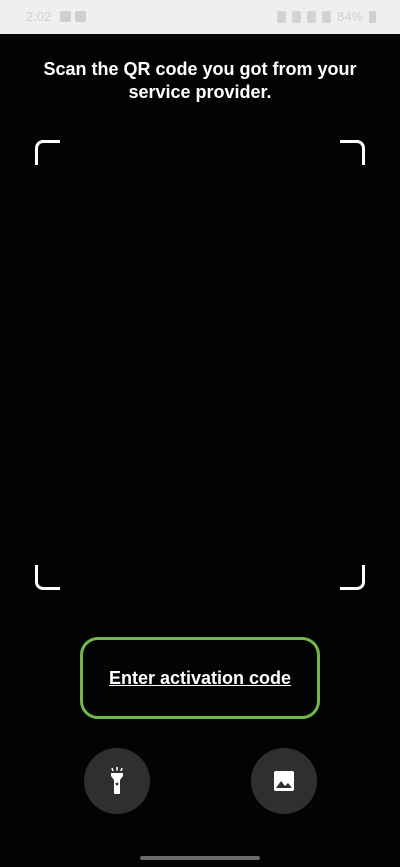 The height and width of the screenshot is (867, 400). What do you see at coordinates (65, 16) in the screenshot?
I see `gallery-icon` at bounding box center [65, 16].